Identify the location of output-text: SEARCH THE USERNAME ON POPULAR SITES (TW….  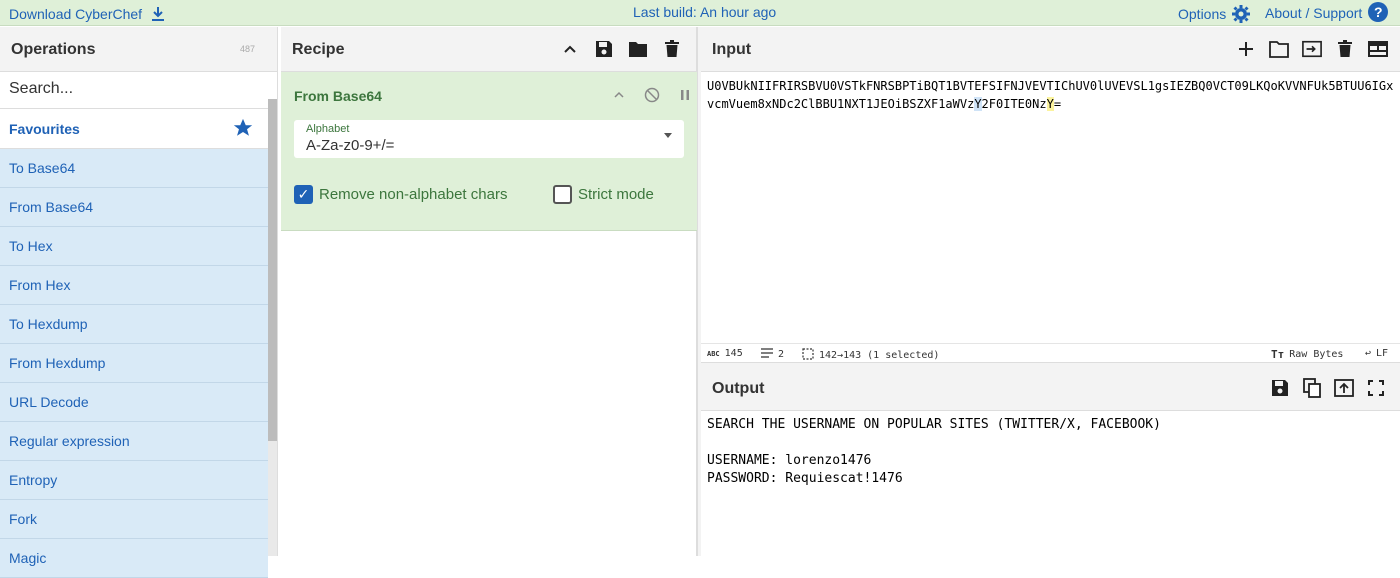
(1052, 452).